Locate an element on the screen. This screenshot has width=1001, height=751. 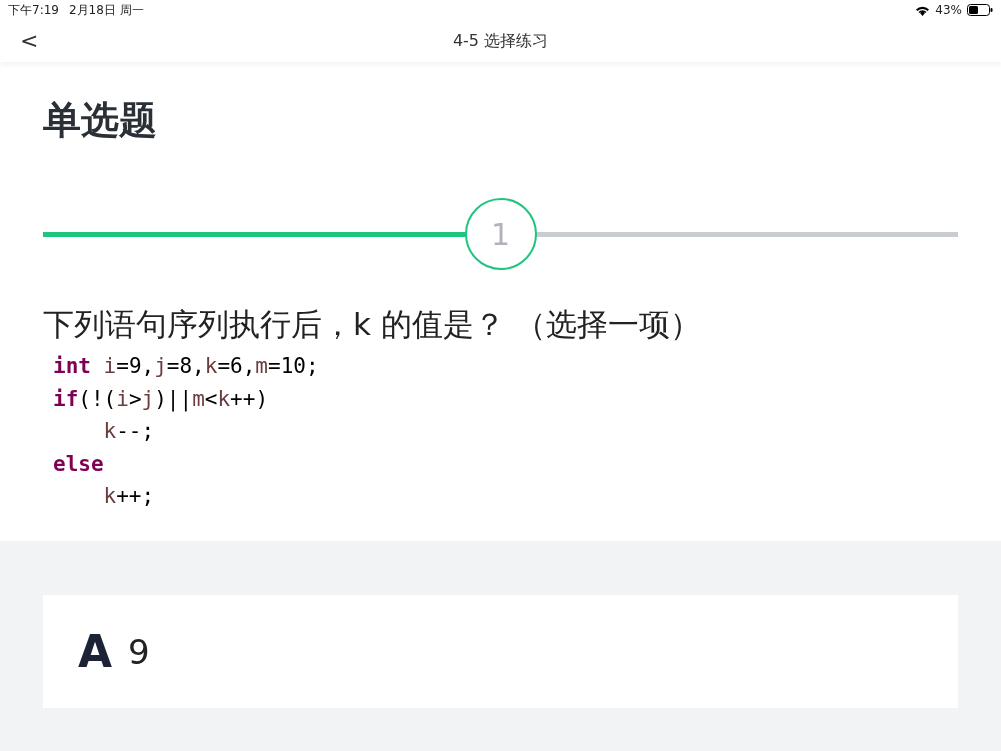
battery-percent: 43% is located at coordinates (948, 10).